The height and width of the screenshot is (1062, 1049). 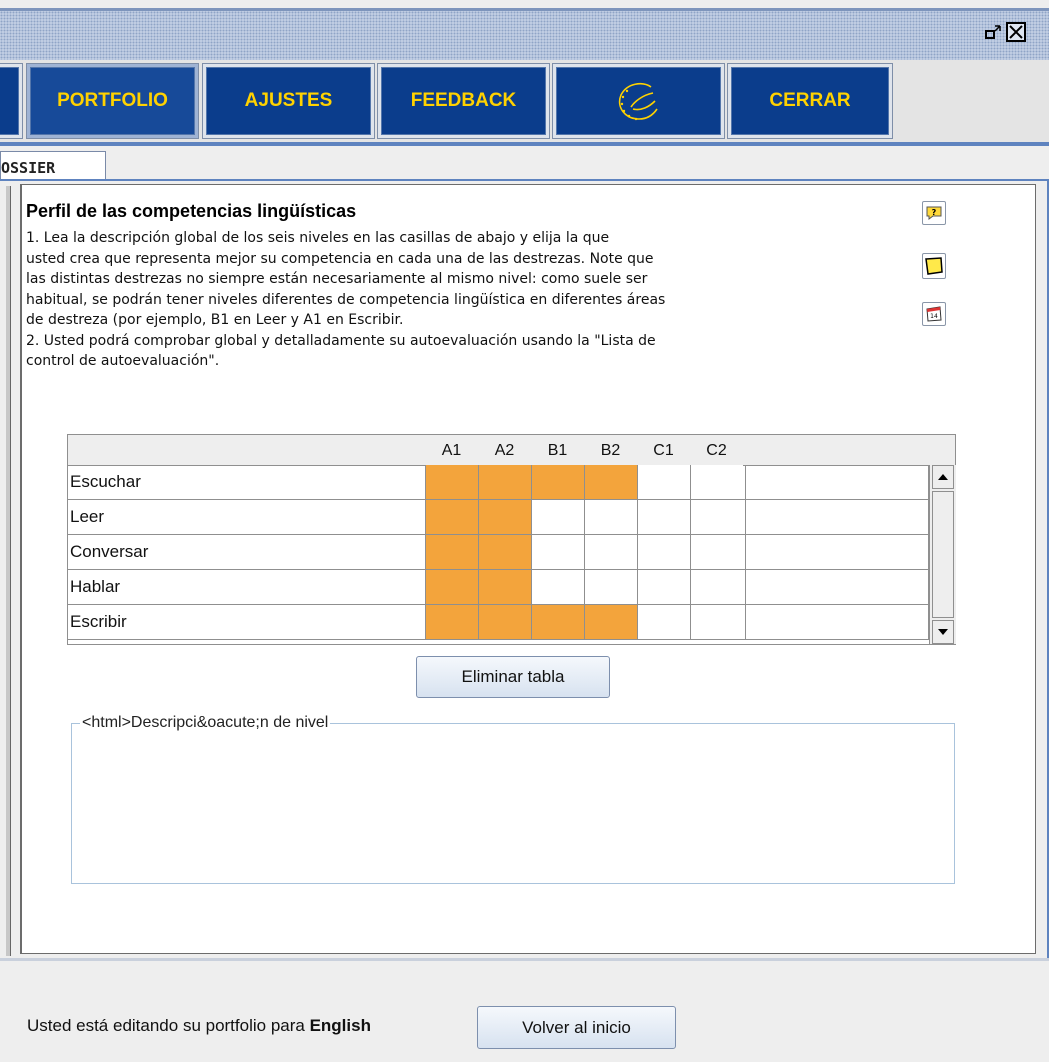 I want to click on level-row: Leer, so click(x=498, y=517).